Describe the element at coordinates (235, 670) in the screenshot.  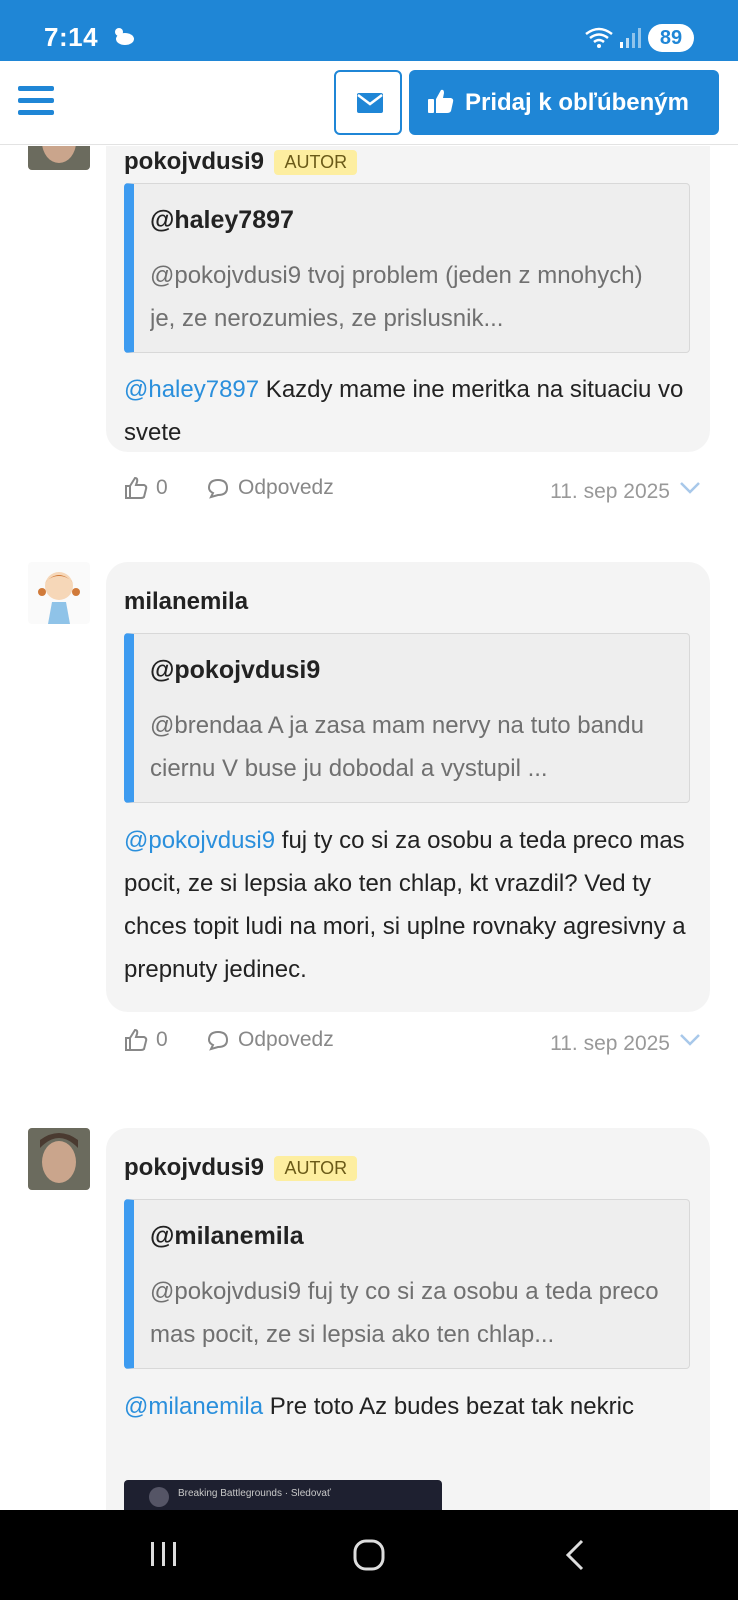
I see `quote-user: @pokojvdusi9` at that location.